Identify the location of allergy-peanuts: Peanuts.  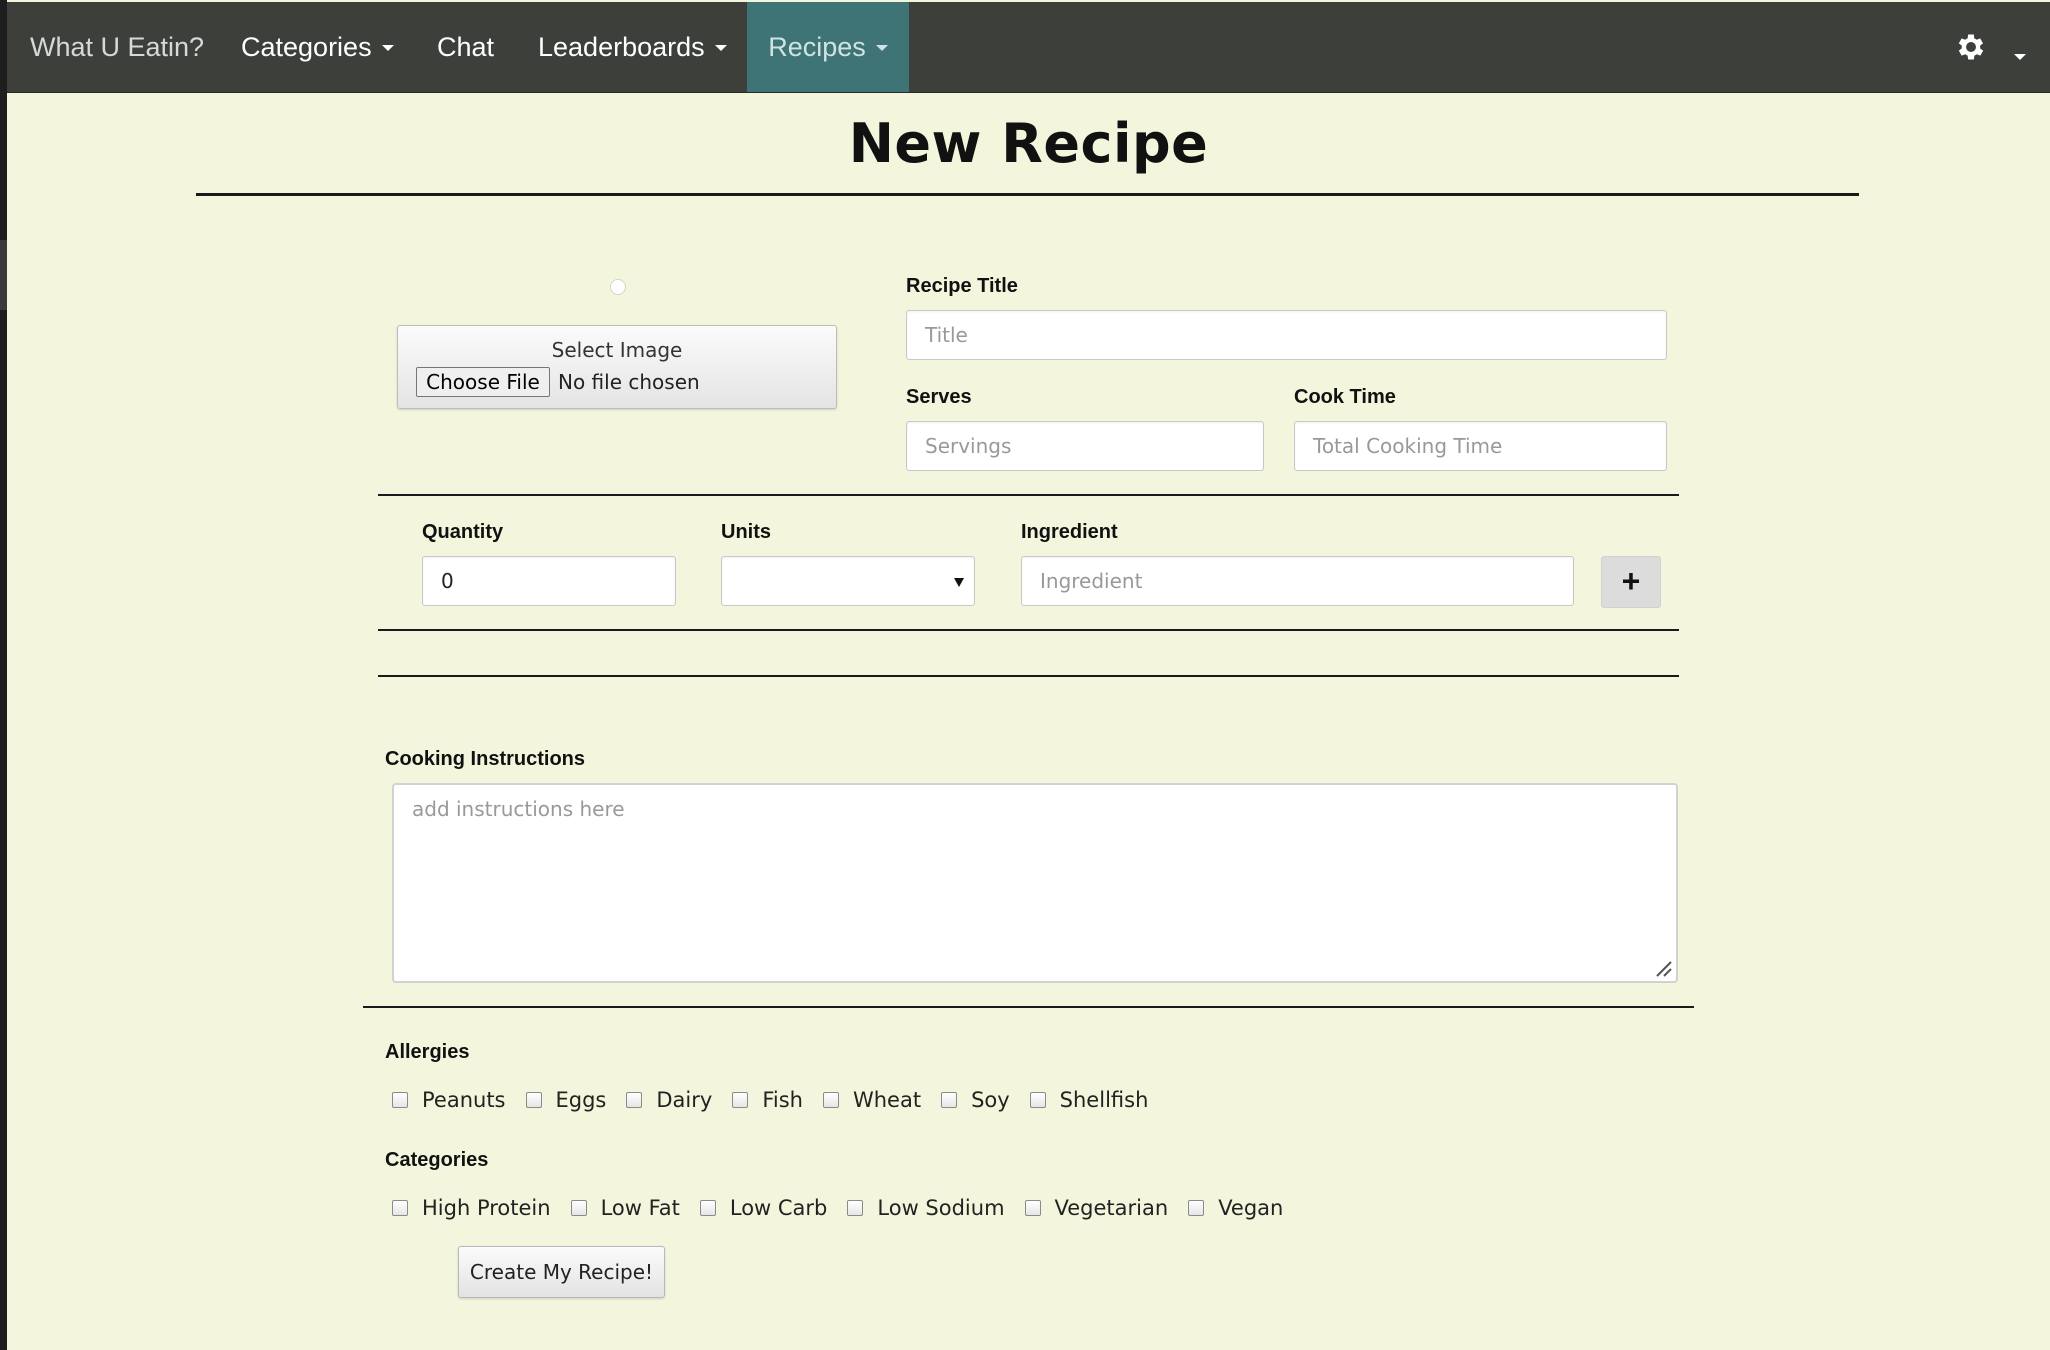
(449, 1100).